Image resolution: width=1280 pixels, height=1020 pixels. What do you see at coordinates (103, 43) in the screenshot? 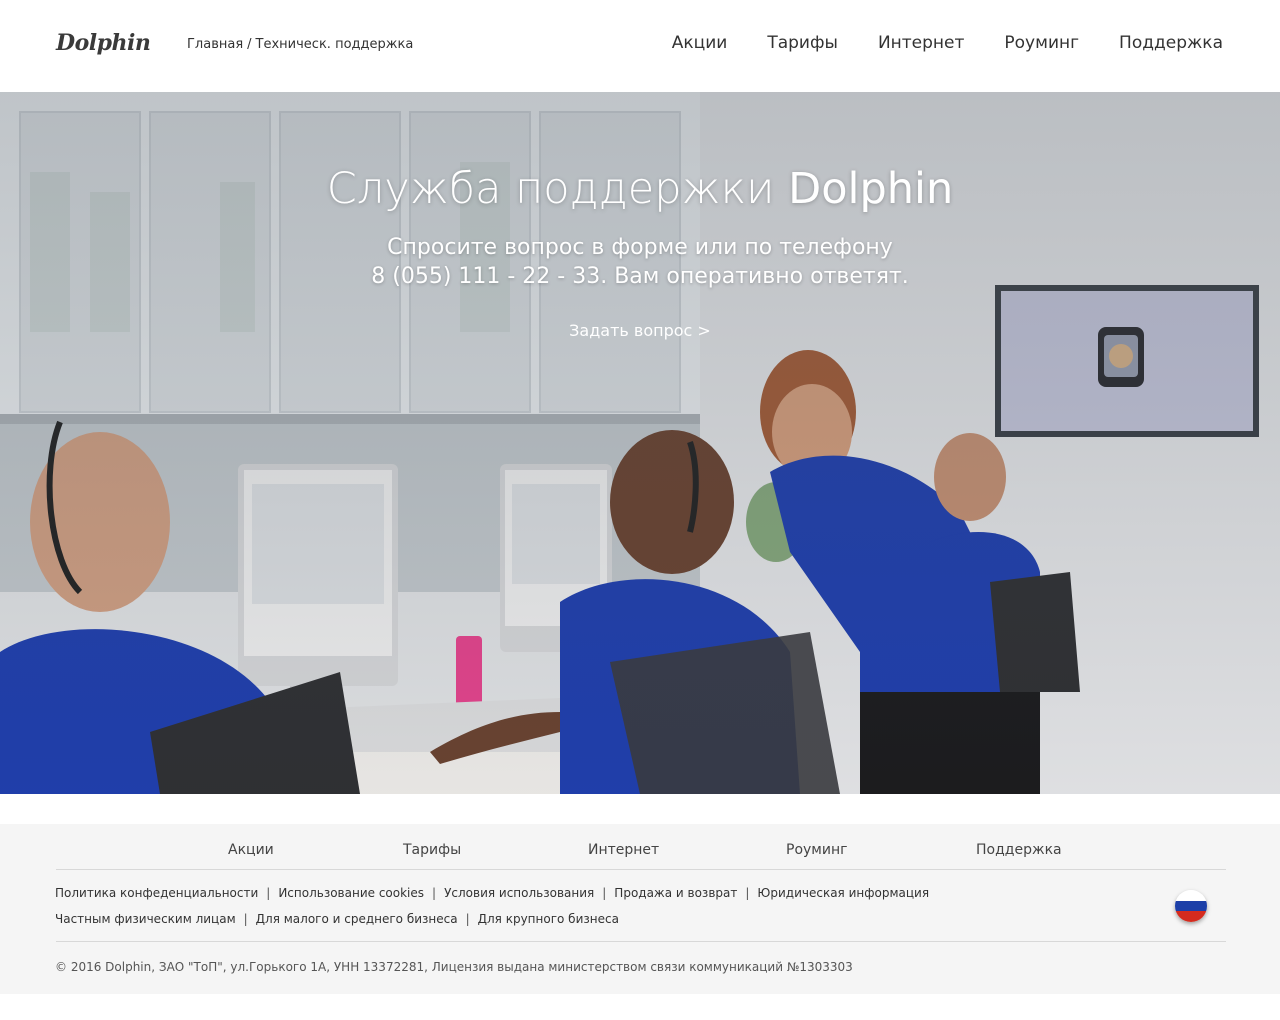
I see `logo: Dolphin` at bounding box center [103, 43].